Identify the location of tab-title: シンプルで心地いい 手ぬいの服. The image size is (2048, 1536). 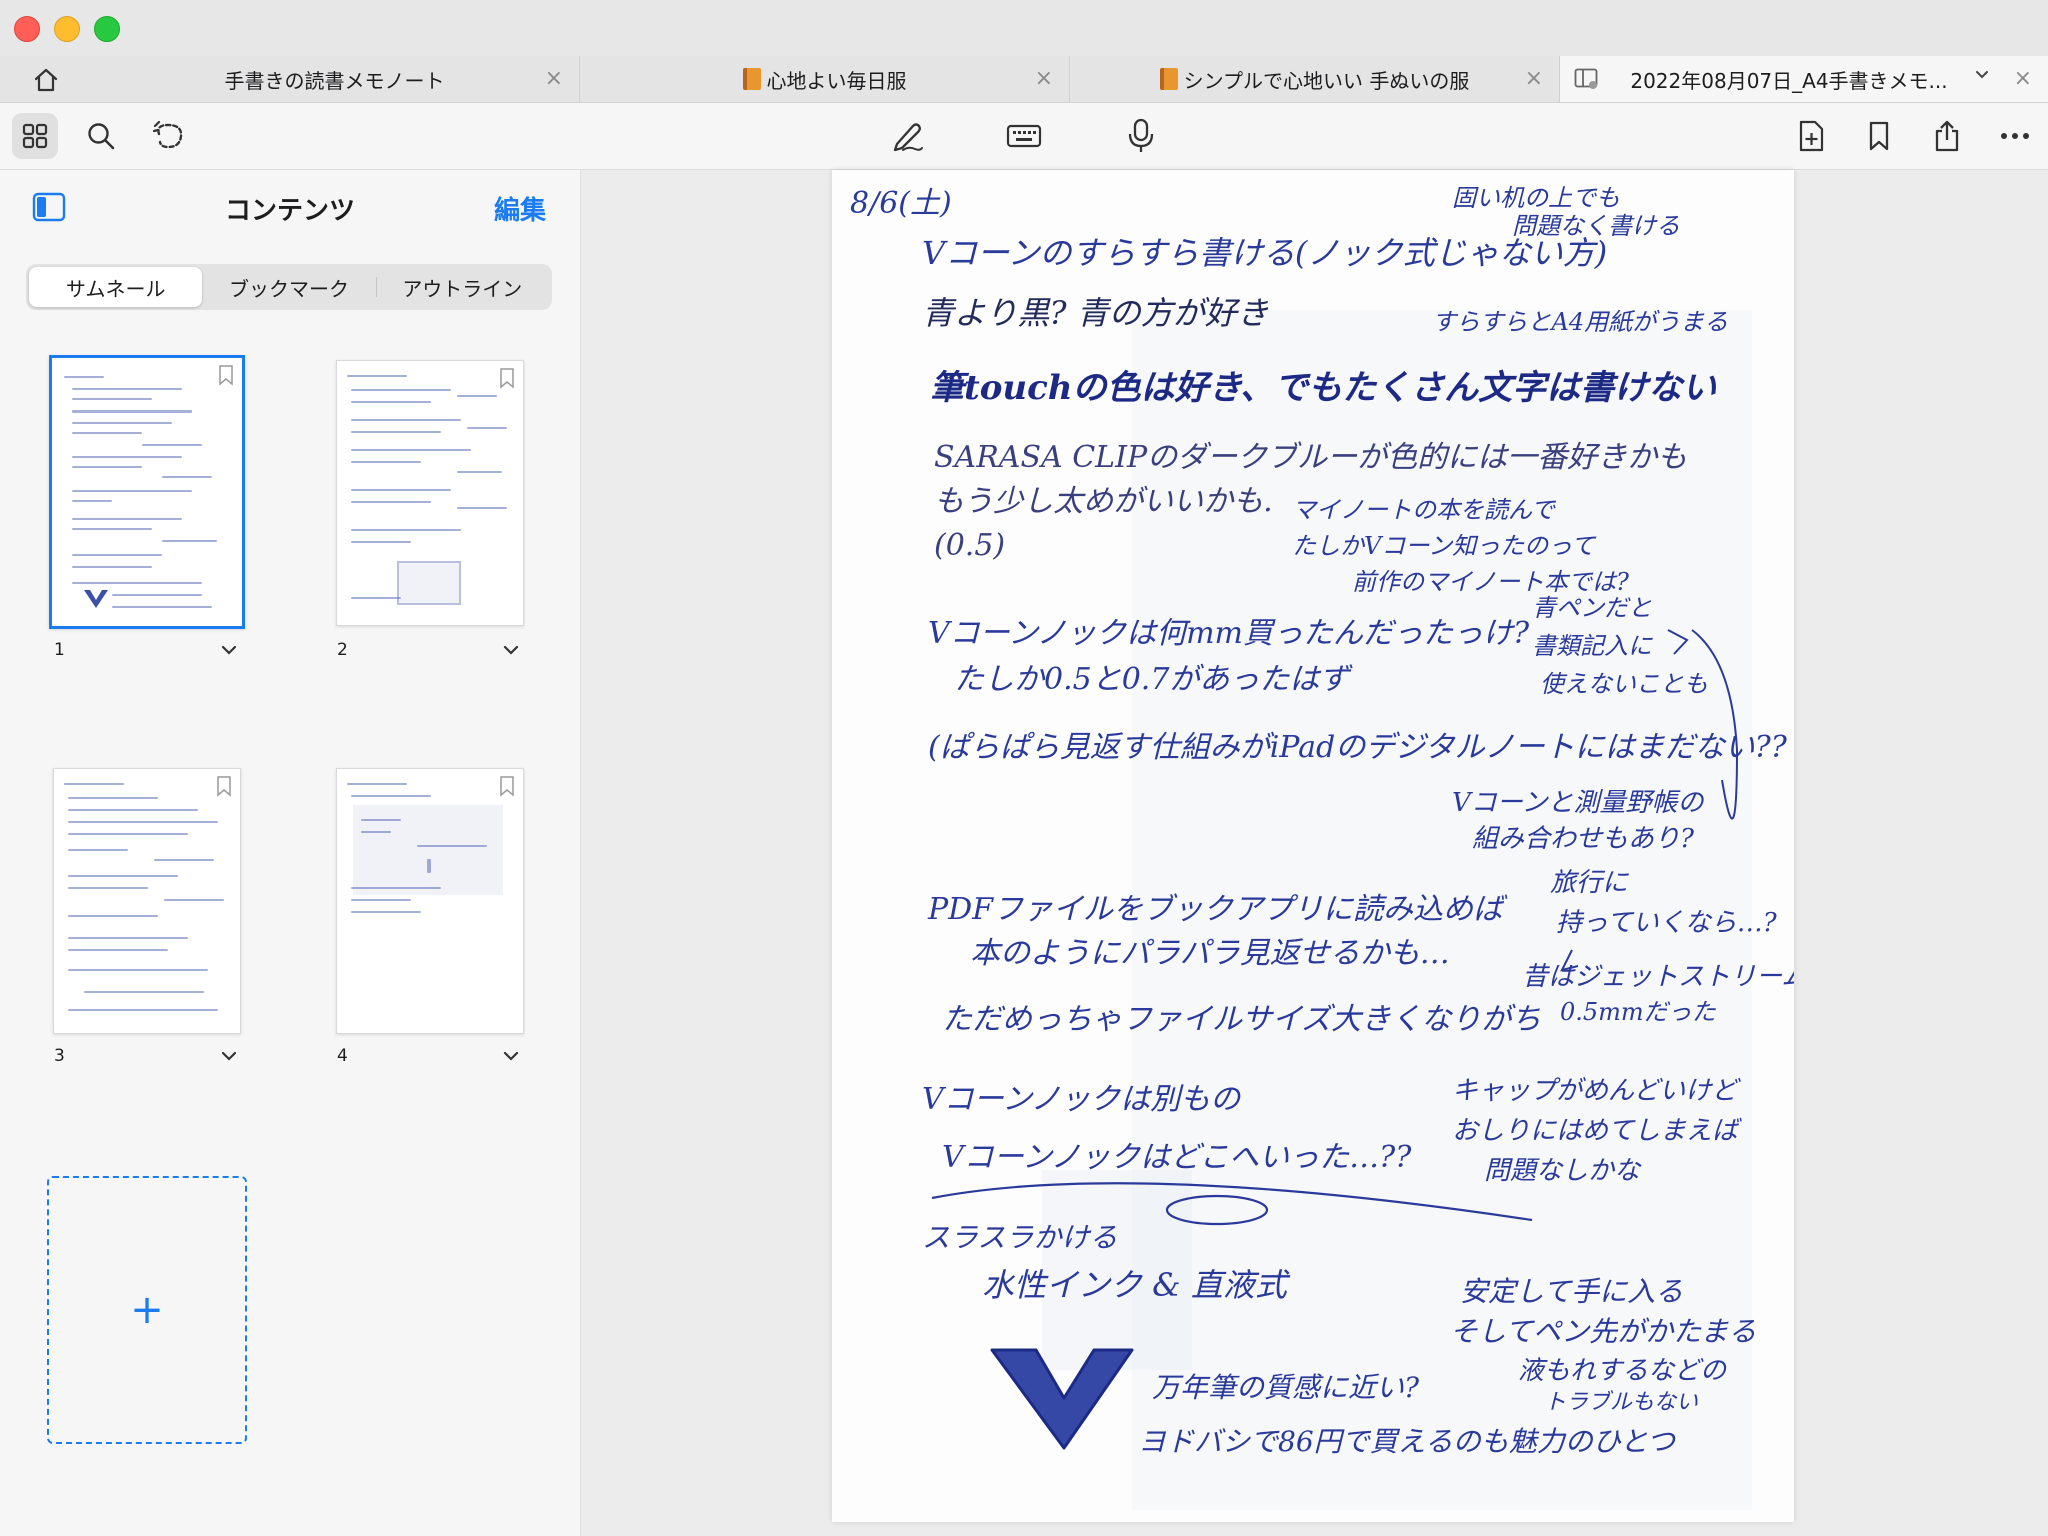
(1326, 80).